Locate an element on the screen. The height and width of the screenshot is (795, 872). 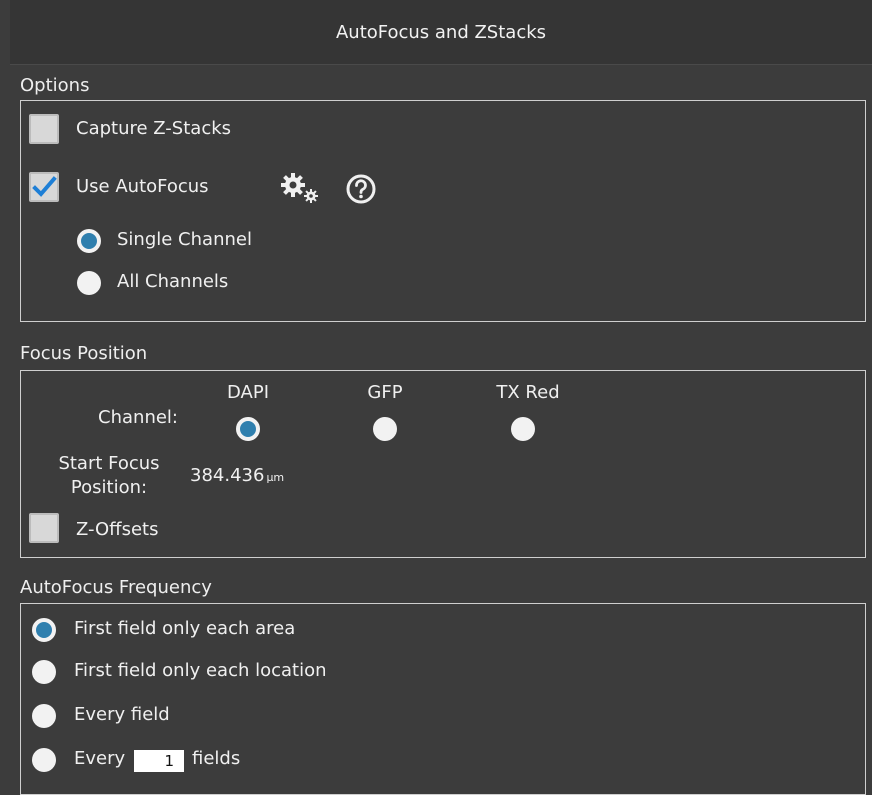
help-icon is located at coordinates (361, 189).